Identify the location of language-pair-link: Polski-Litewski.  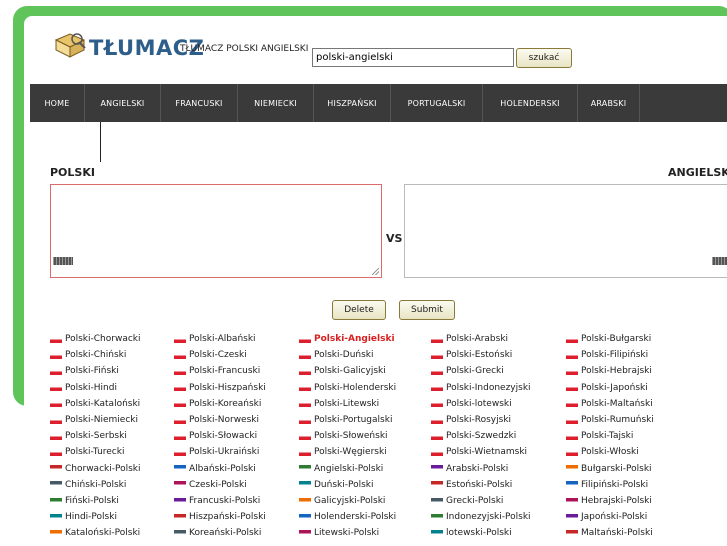
(339, 404).